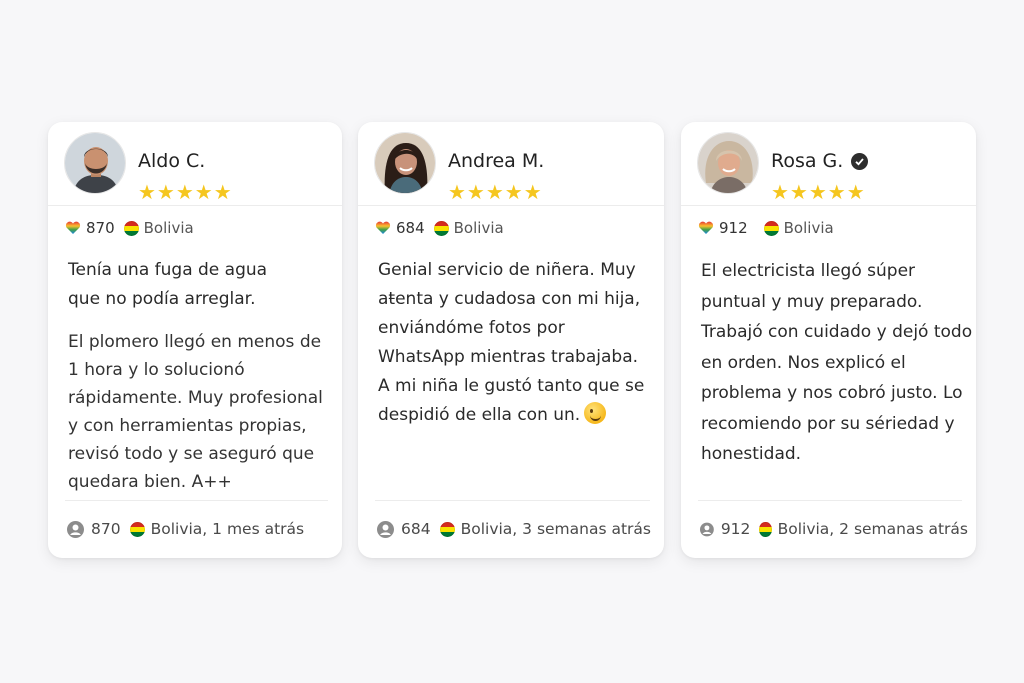 This screenshot has height=683, width=1024. Describe the element at coordinates (860, 161) in the screenshot. I see `verified-check-icon` at that location.